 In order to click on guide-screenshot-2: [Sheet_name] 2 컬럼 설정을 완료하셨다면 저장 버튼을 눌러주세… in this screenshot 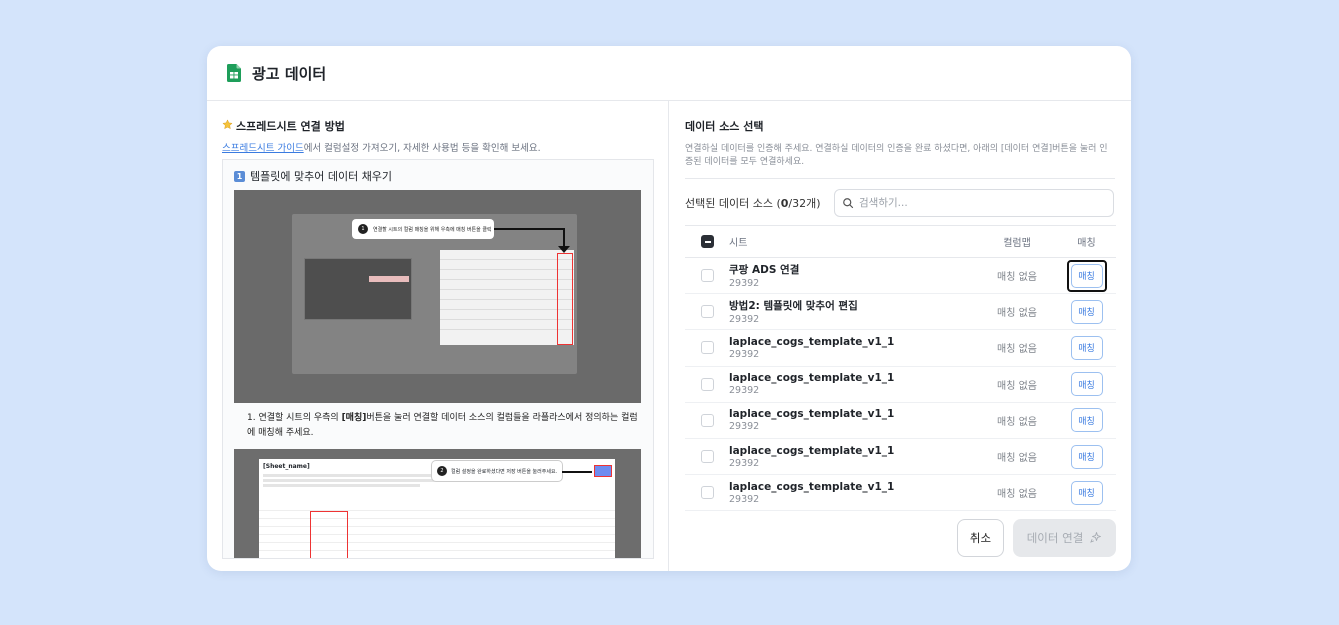, I will do `click(437, 503)`.